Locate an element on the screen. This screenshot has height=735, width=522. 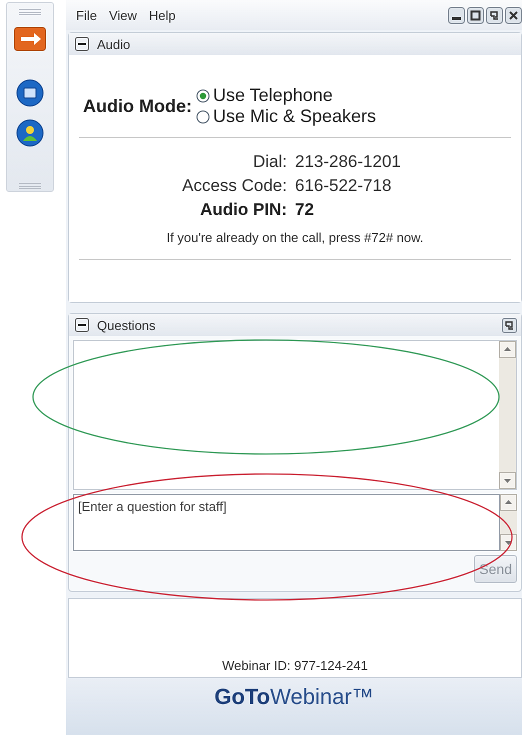
detail-value: 72 is located at coordinates (305, 210).